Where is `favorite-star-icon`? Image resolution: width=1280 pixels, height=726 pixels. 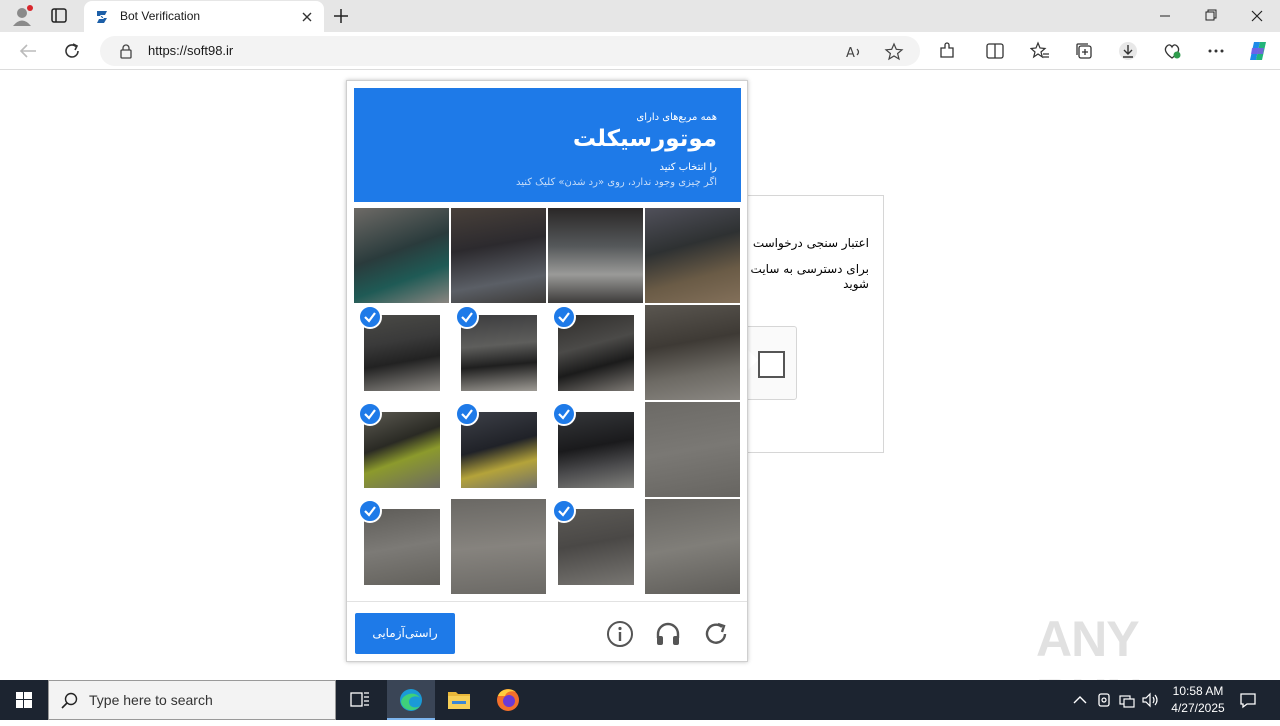 favorite-star-icon is located at coordinates (894, 52).